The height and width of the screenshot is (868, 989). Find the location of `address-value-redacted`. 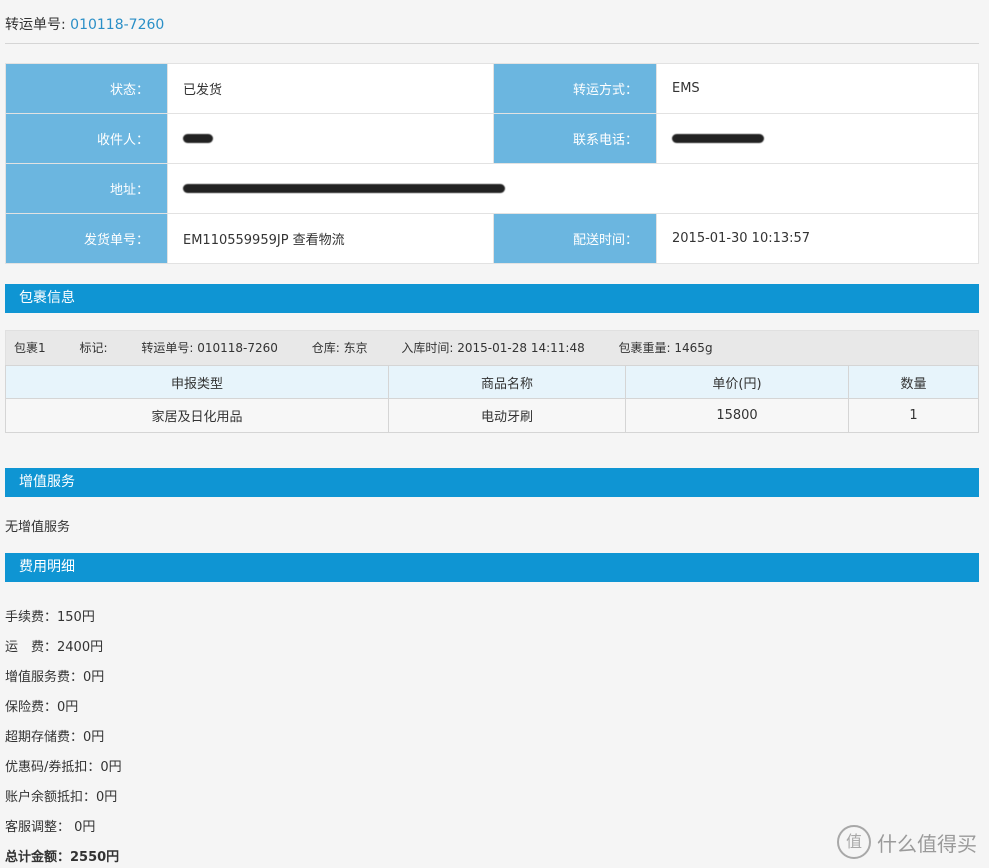

address-value-redacted is located at coordinates (573, 188).